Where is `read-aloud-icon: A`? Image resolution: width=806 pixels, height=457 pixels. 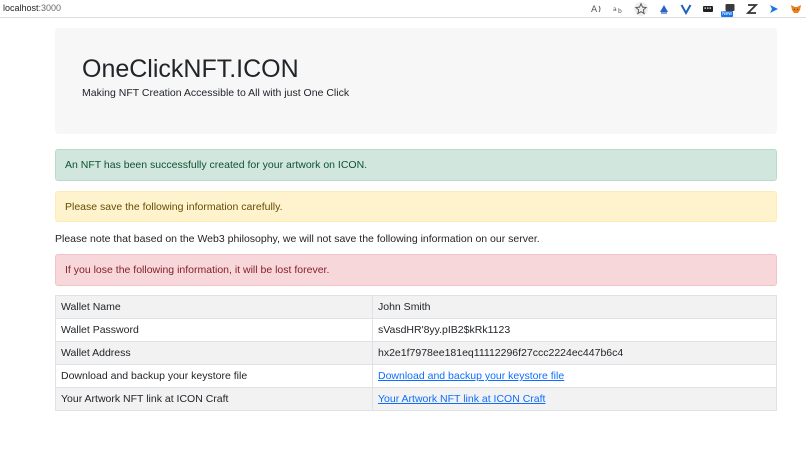 read-aloud-icon: A is located at coordinates (596, 9).